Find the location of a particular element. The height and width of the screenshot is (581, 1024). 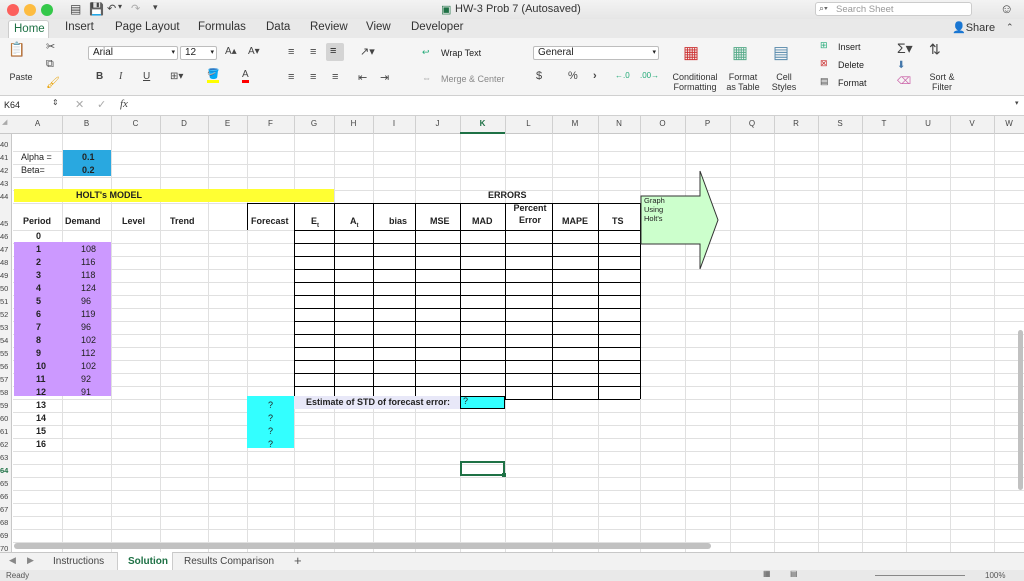

tab-data: Data is located at coordinates (278, 27).